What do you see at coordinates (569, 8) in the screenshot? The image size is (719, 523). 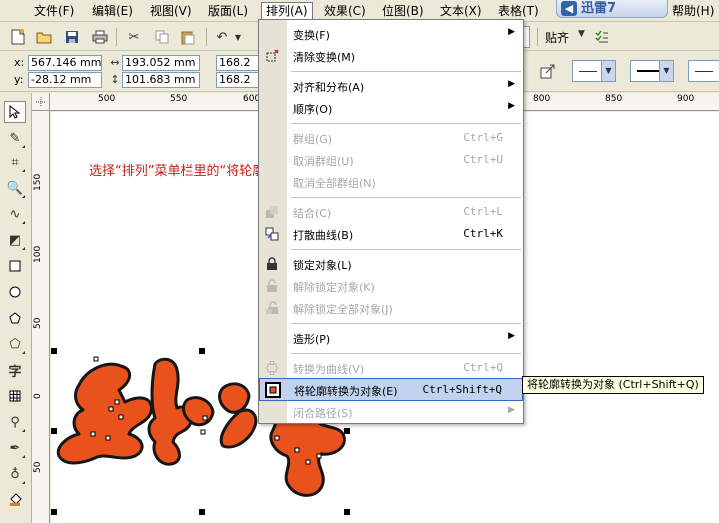 I see `back-arrow-icon: ◀` at bounding box center [569, 8].